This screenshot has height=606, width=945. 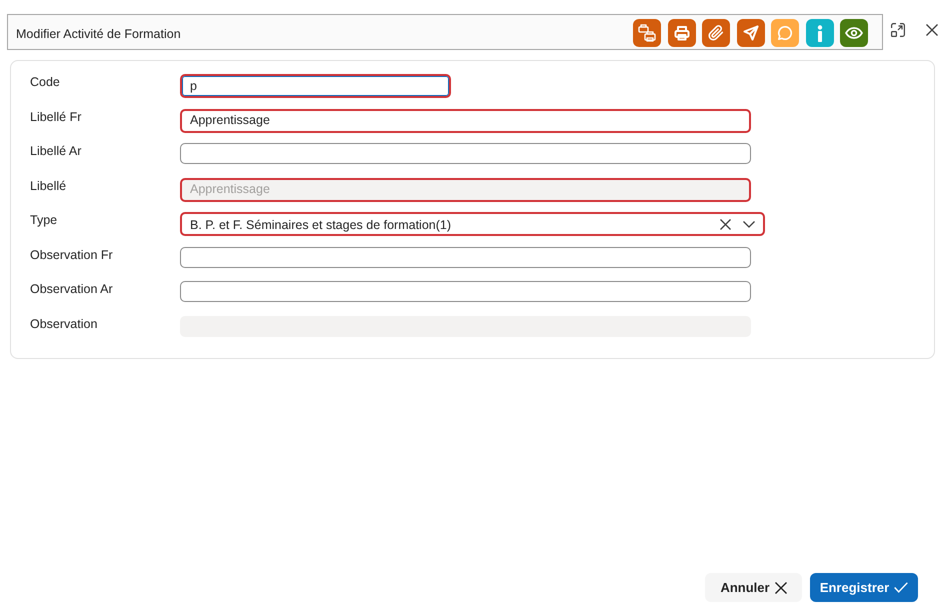 I want to click on info-button, so click(x=820, y=33).